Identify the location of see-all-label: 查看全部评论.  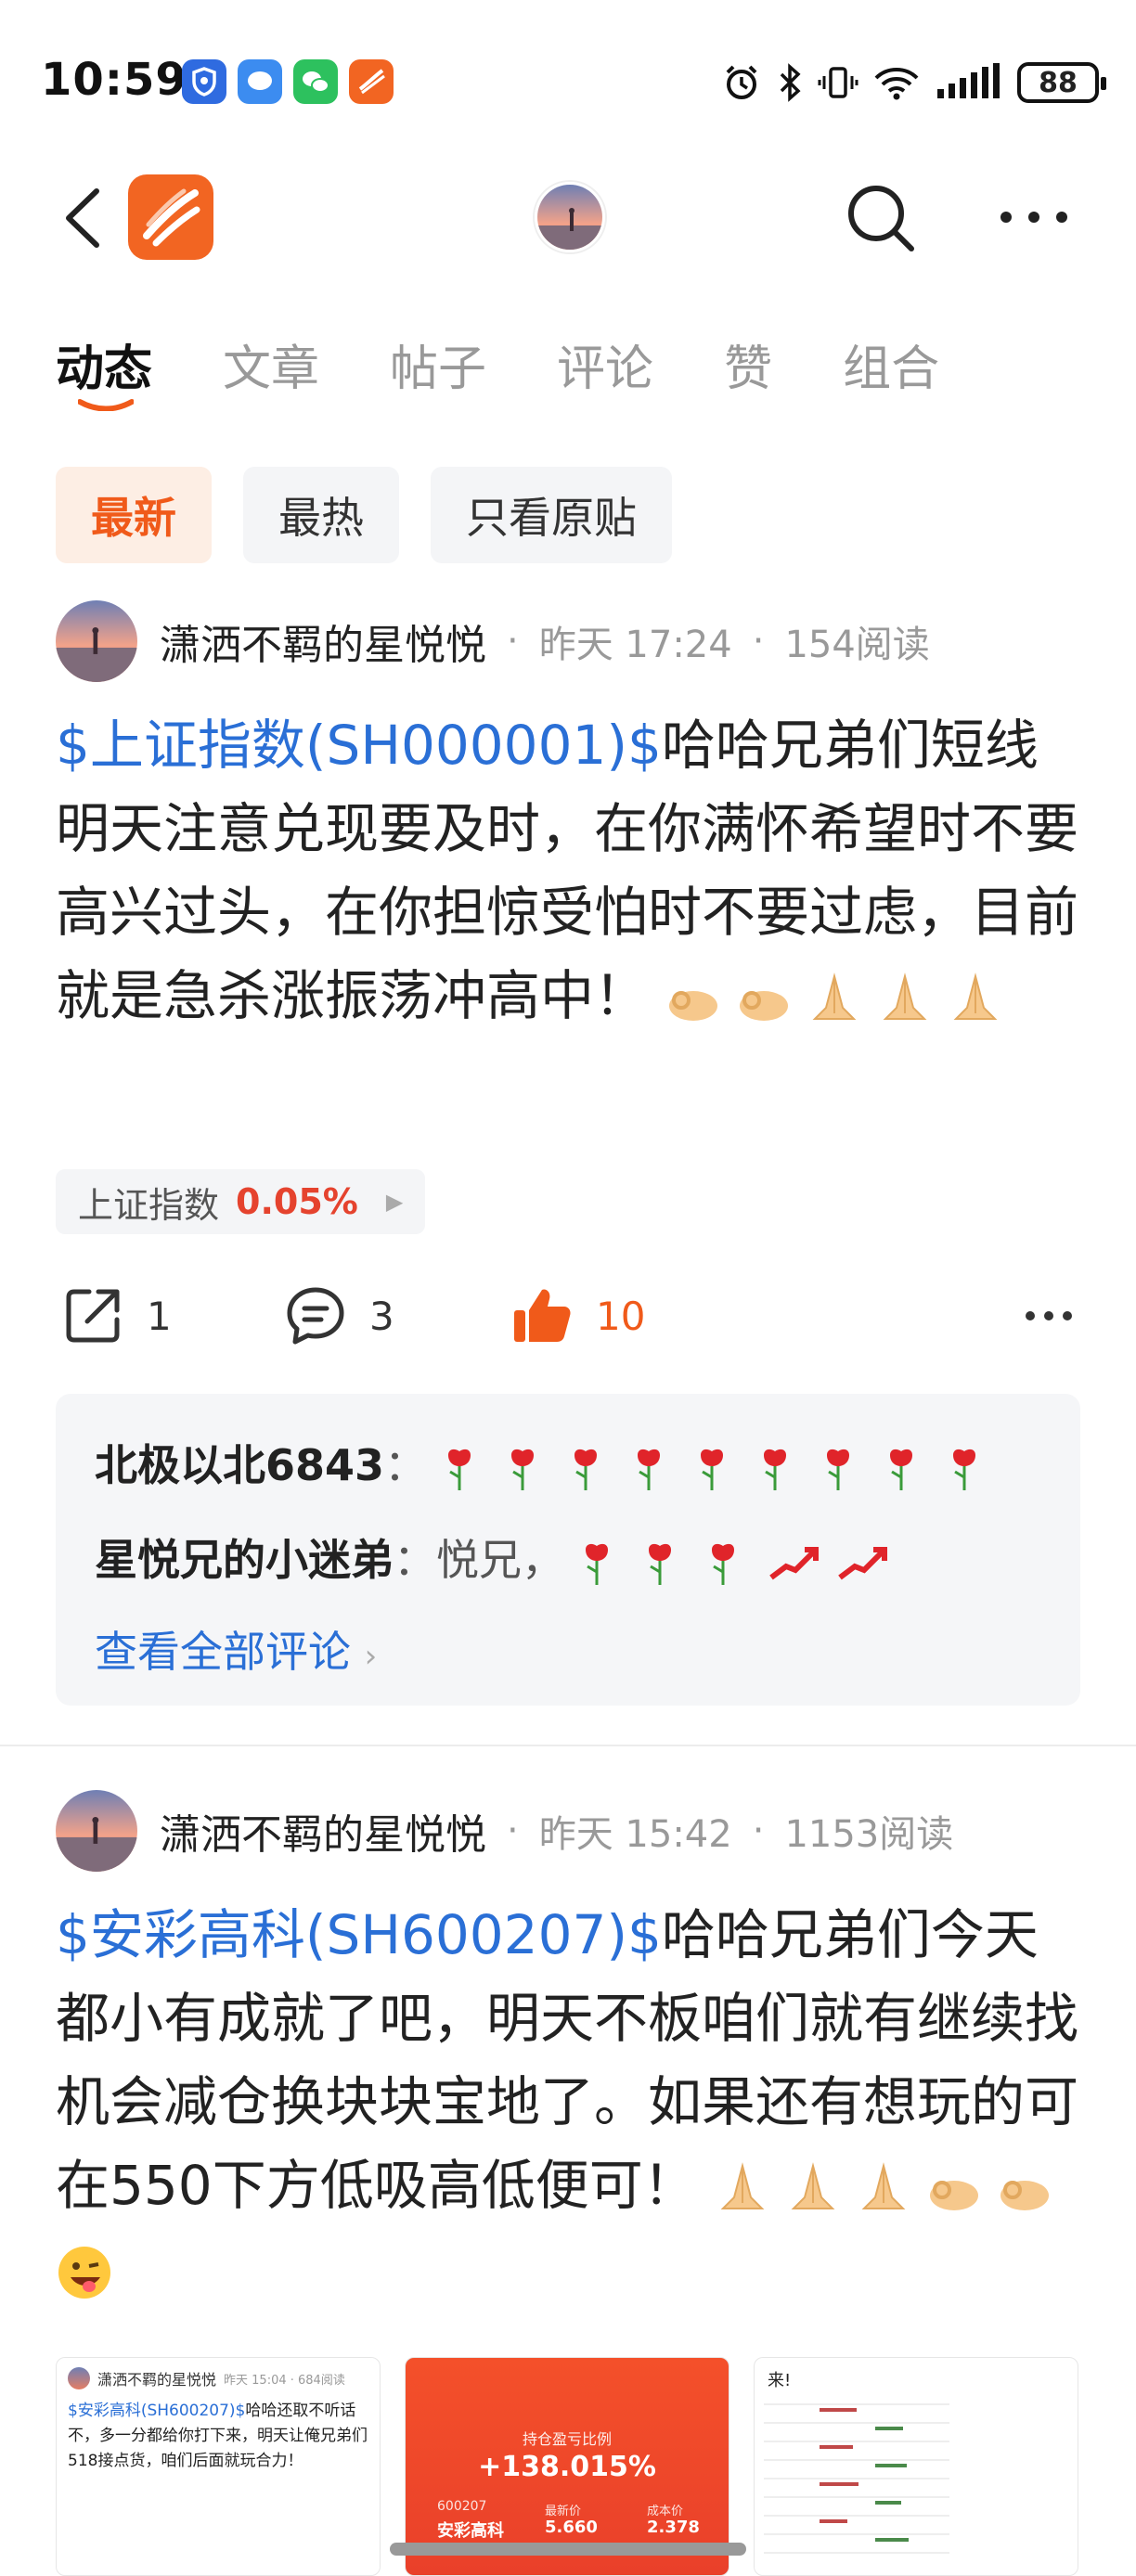
(223, 1652).